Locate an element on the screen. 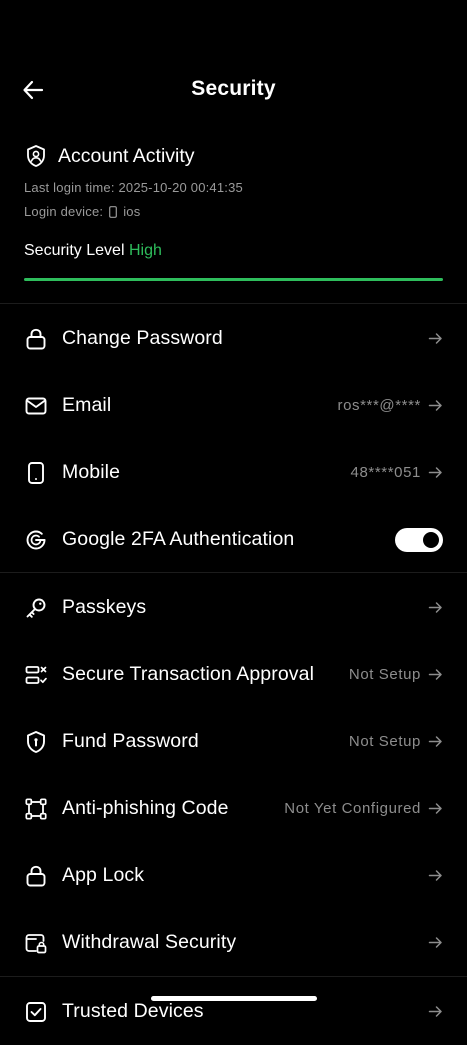  google-2fa-label: Google 2FA Authentication is located at coordinates (178, 539).